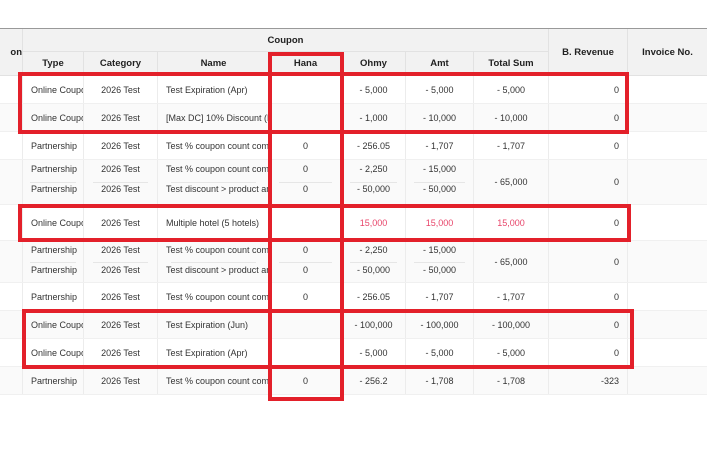 This screenshot has width=707, height=452. I want to click on total-sum-cell: - 65,000, so click(511, 261).